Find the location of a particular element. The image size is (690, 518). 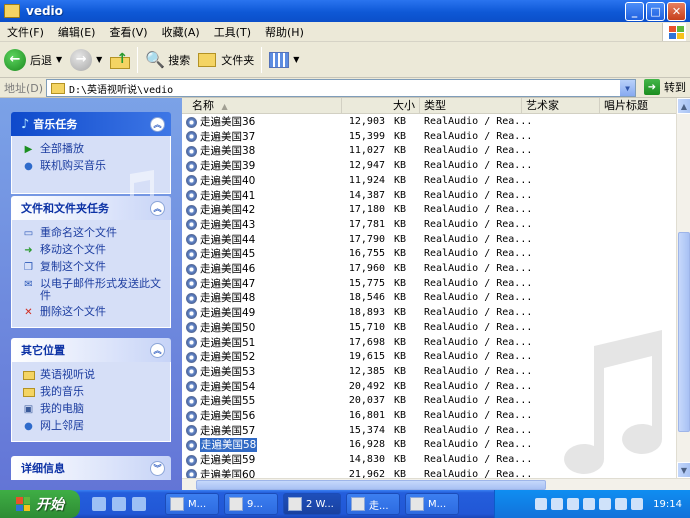

display-icon is located at coordinates (637, 504).